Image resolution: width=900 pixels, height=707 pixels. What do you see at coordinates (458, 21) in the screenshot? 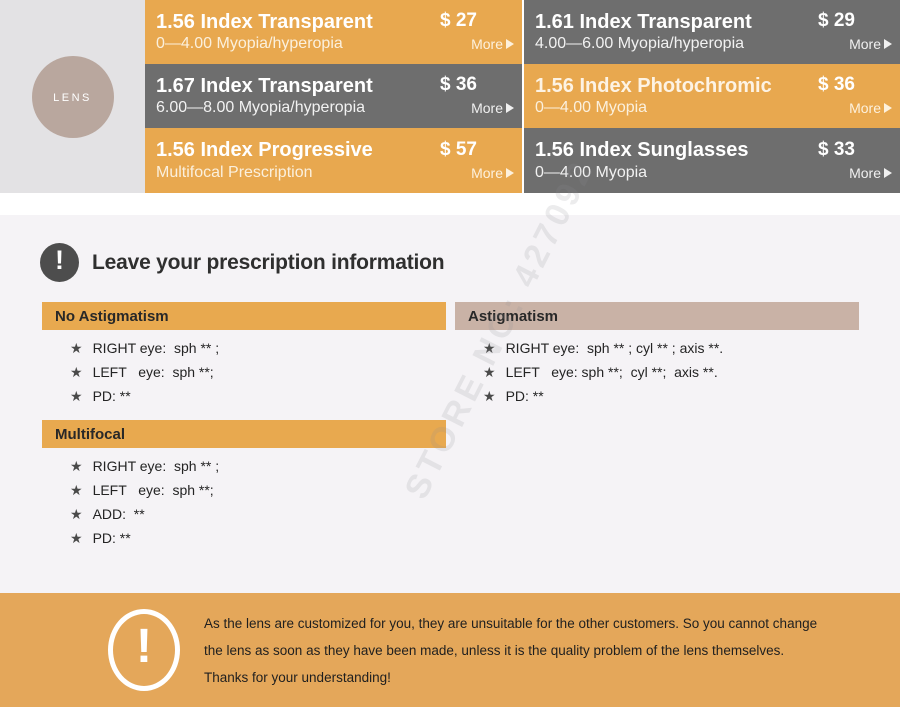
I see `lens-option-price: $ 27` at bounding box center [458, 21].